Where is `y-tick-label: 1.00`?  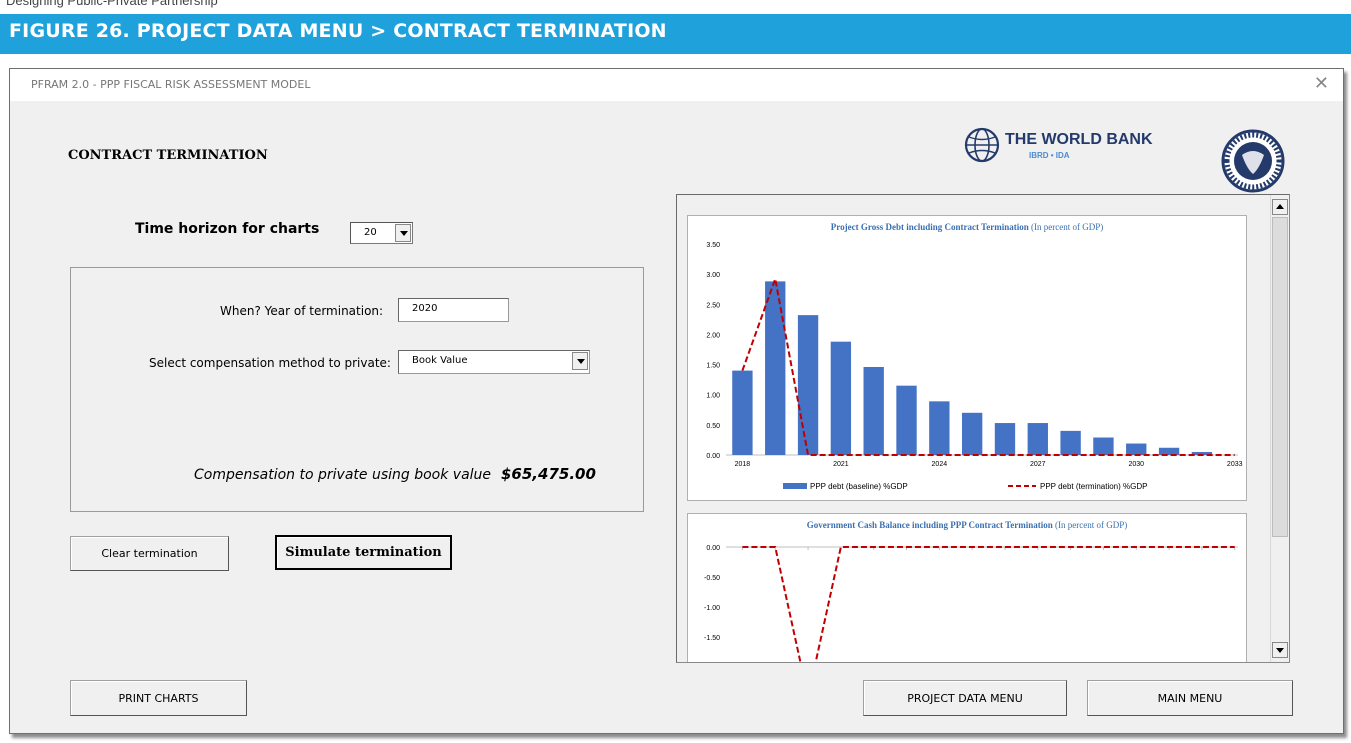
y-tick-label: 1.00 is located at coordinates (713, 396).